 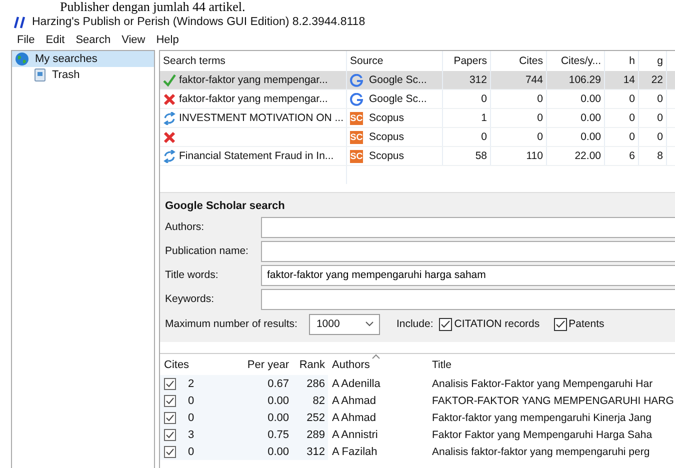 I want to click on column-header: Cites, so click(x=197, y=364).